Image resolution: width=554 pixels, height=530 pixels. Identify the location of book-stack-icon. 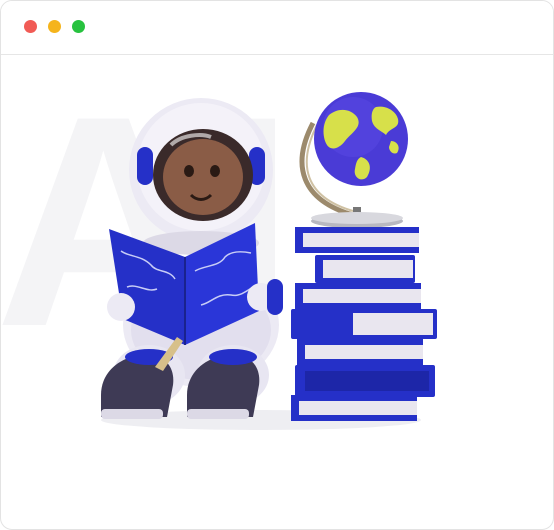
(364, 324).